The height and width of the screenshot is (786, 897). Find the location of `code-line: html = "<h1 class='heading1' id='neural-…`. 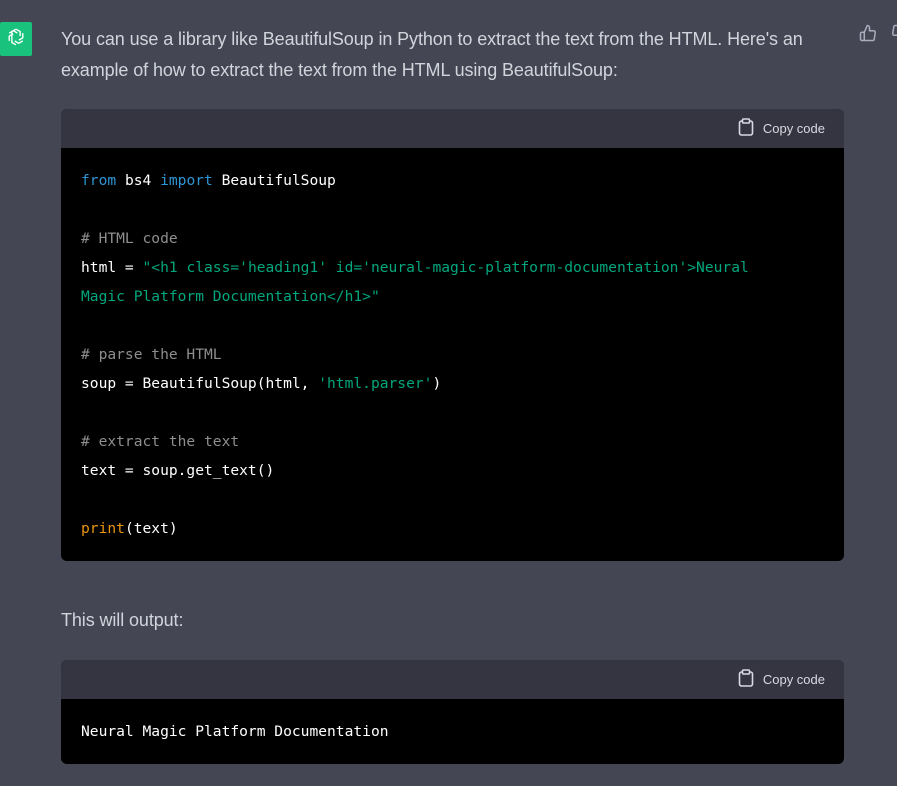

code-line: html = "<h1 class='heading1' id='neural-… is located at coordinates (452, 267).